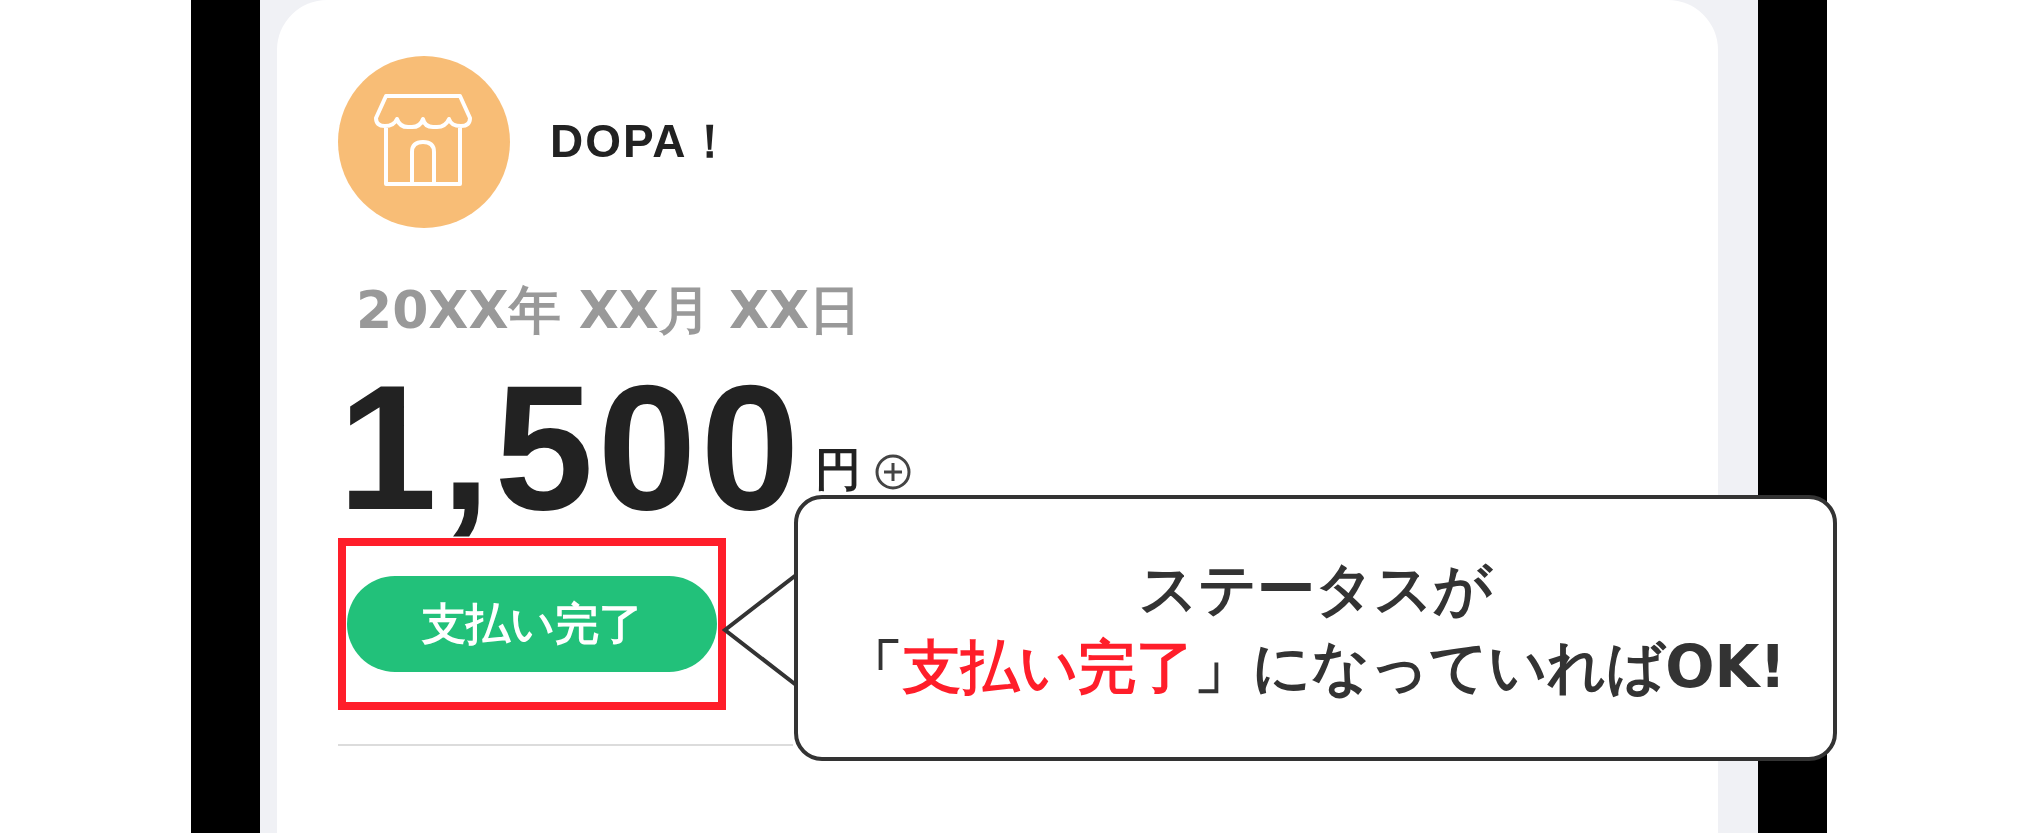  What do you see at coordinates (1315, 628) in the screenshot?
I see `callout-text: ステータスが 「支払い完了」になっていればOK!` at bounding box center [1315, 628].